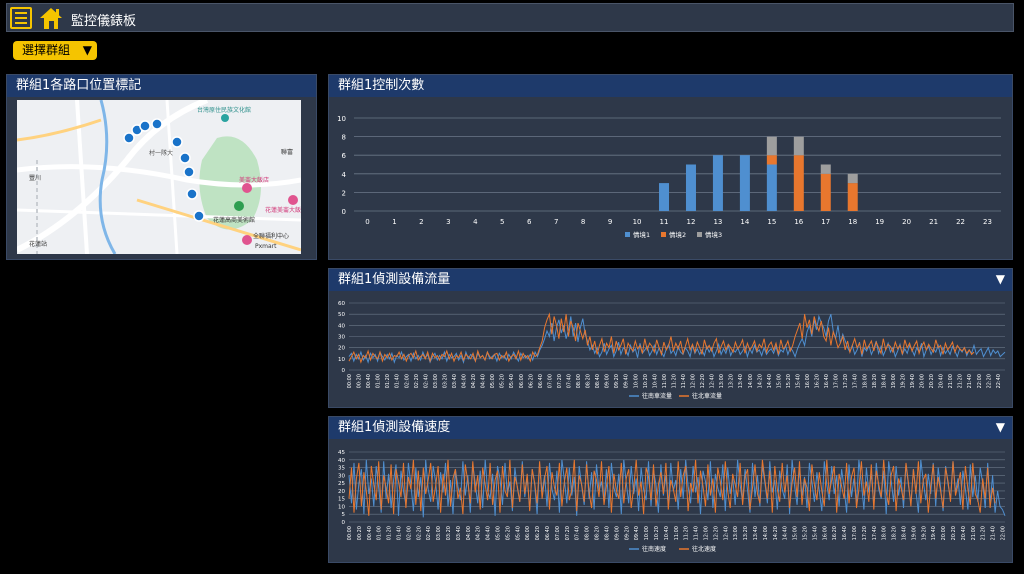  What do you see at coordinates (344, 175) in the screenshot?
I see `y-tick-label: 4` at bounding box center [344, 175].